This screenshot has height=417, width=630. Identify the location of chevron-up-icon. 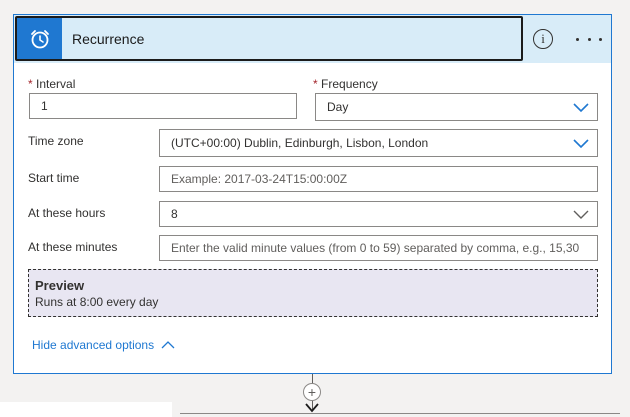
(168, 345).